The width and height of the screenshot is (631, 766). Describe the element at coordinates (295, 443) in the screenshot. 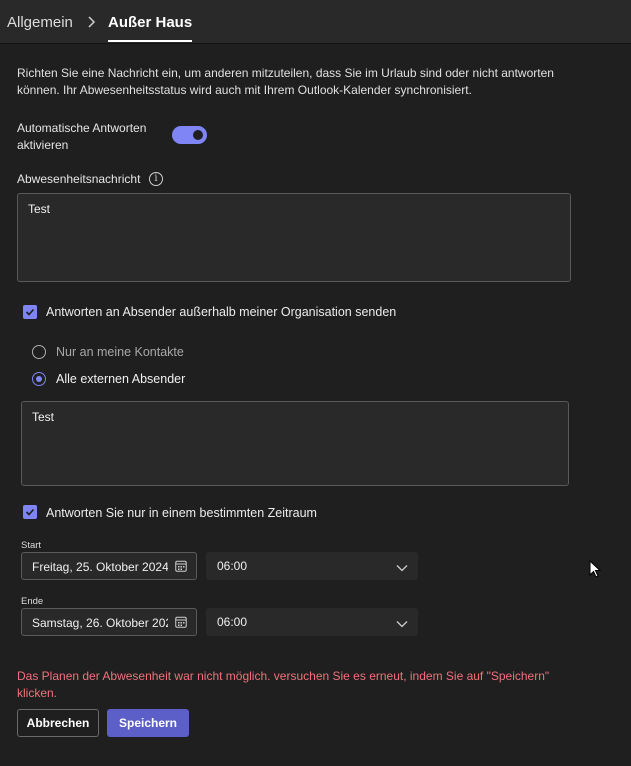

I see `external-message-textarea: Test` at that location.